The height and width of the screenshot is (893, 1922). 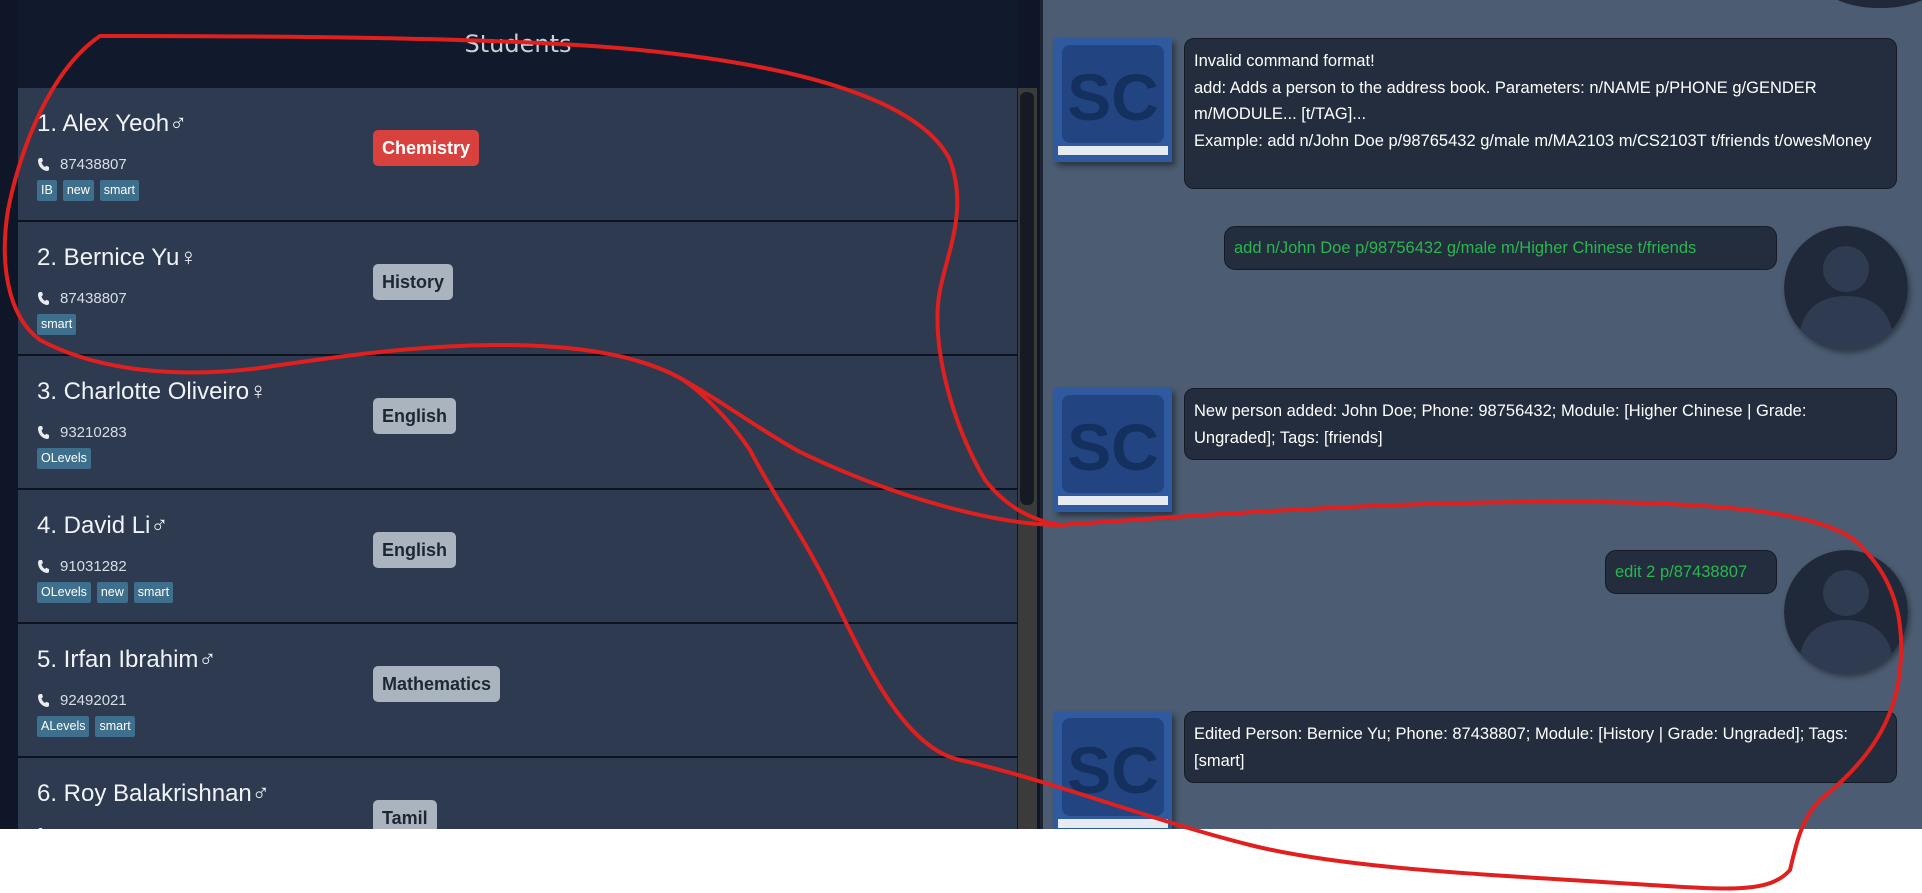 What do you see at coordinates (93, 700) in the screenshot?
I see `phone-number: 92492021` at bounding box center [93, 700].